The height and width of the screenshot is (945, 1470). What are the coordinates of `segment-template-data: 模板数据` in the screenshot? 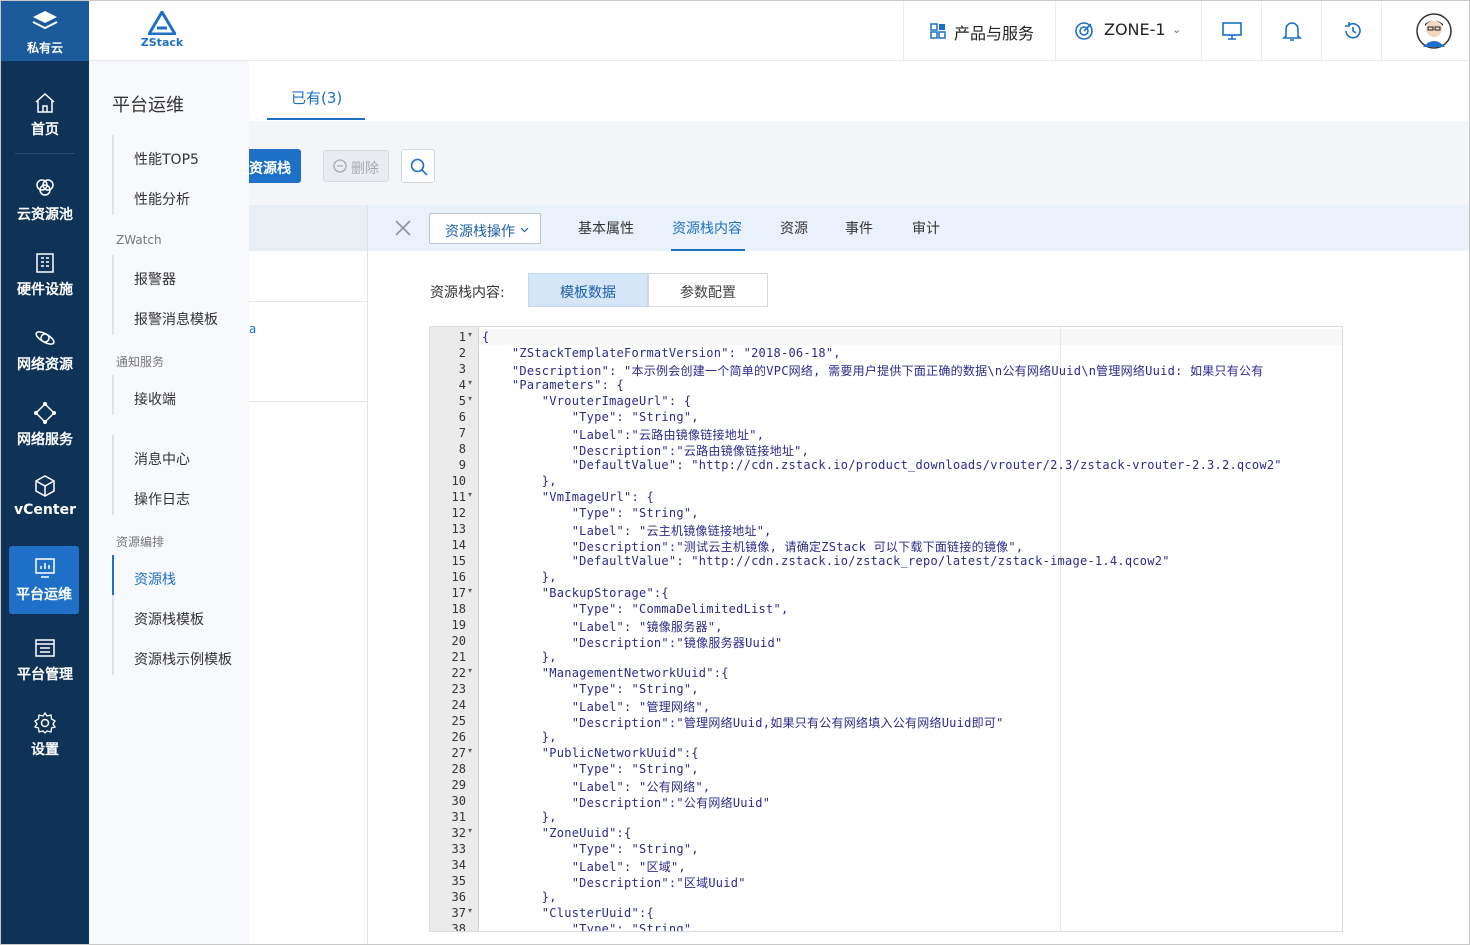 It's located at (588, 290).